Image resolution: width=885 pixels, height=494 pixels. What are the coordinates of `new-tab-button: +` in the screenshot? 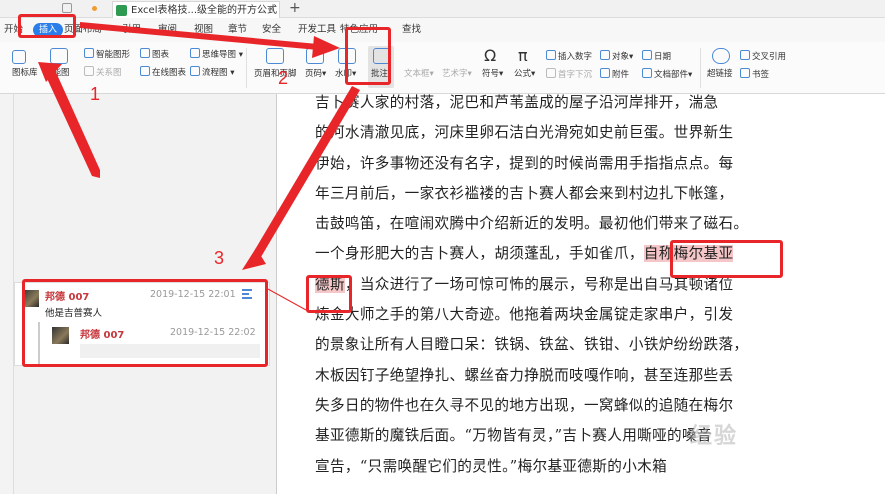 It's located at (295, 8).